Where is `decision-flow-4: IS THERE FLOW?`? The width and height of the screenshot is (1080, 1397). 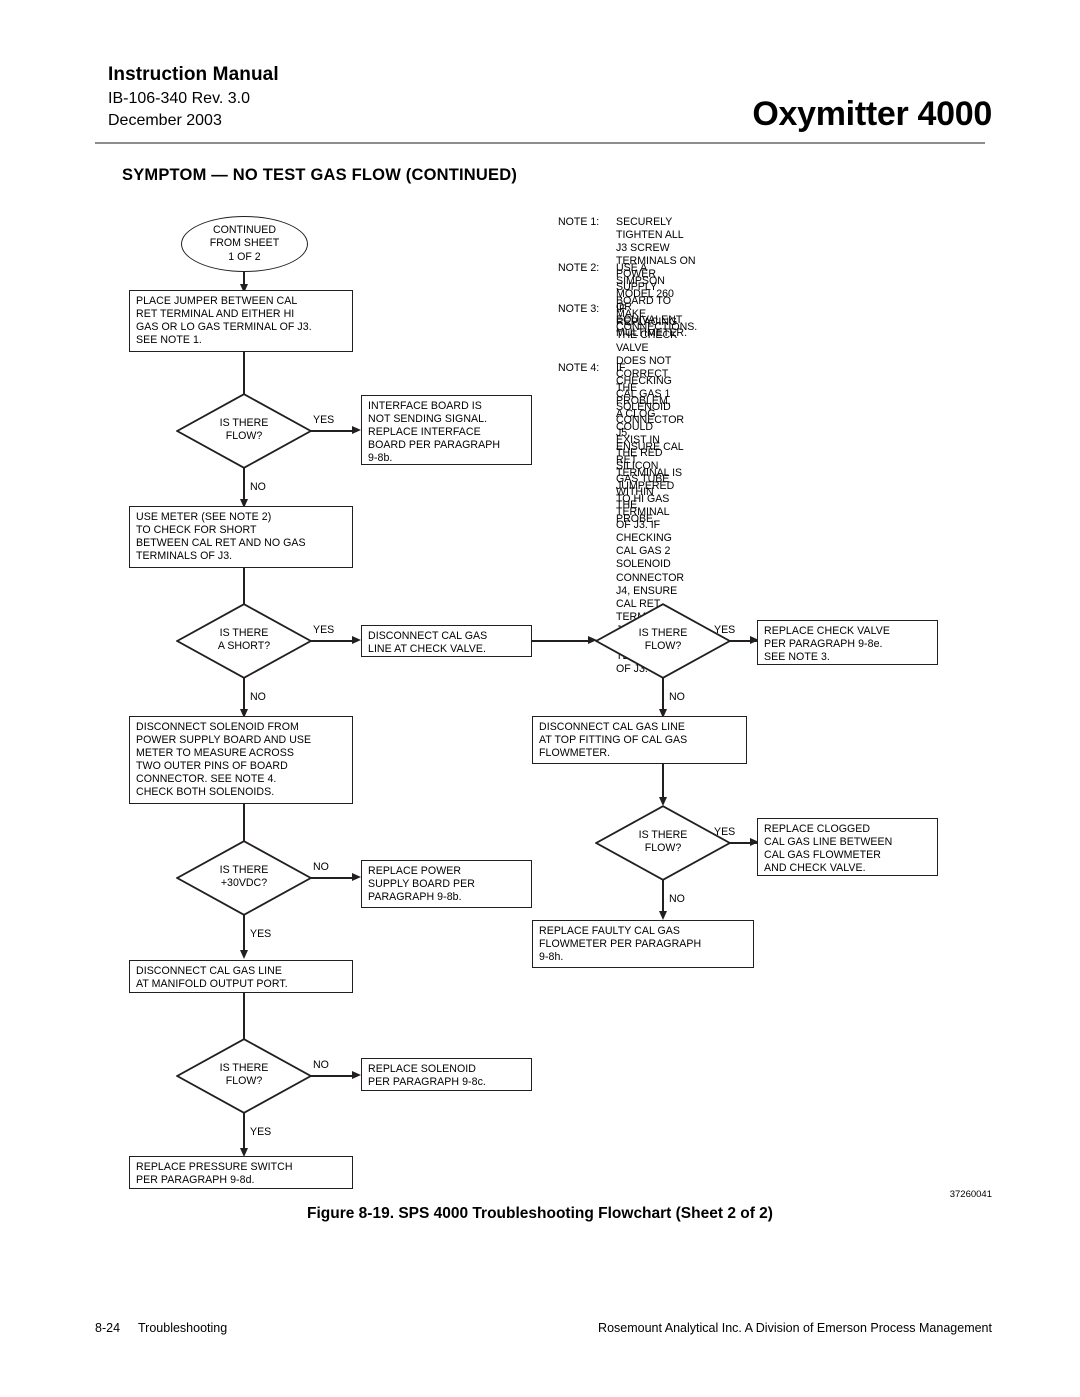
decision-flow-4: IS THERE FLOW? is located at coordinates (244, 1076).